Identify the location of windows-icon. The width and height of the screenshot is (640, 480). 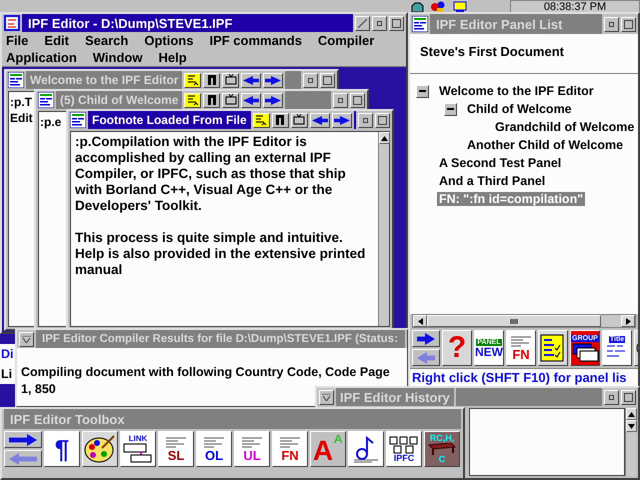
(585, 352).